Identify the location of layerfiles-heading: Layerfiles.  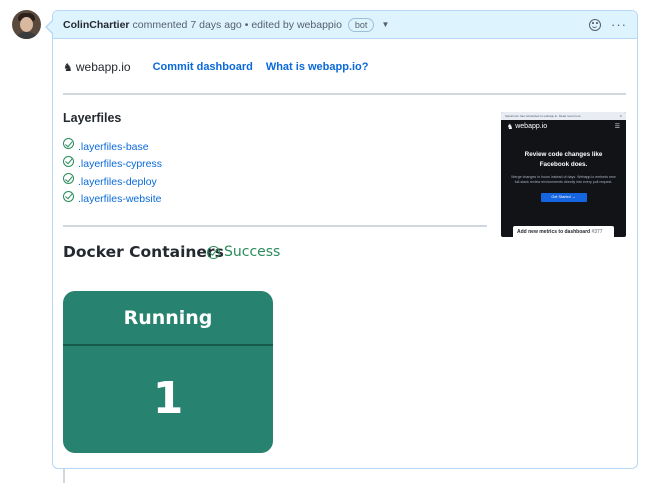
(92, 118).